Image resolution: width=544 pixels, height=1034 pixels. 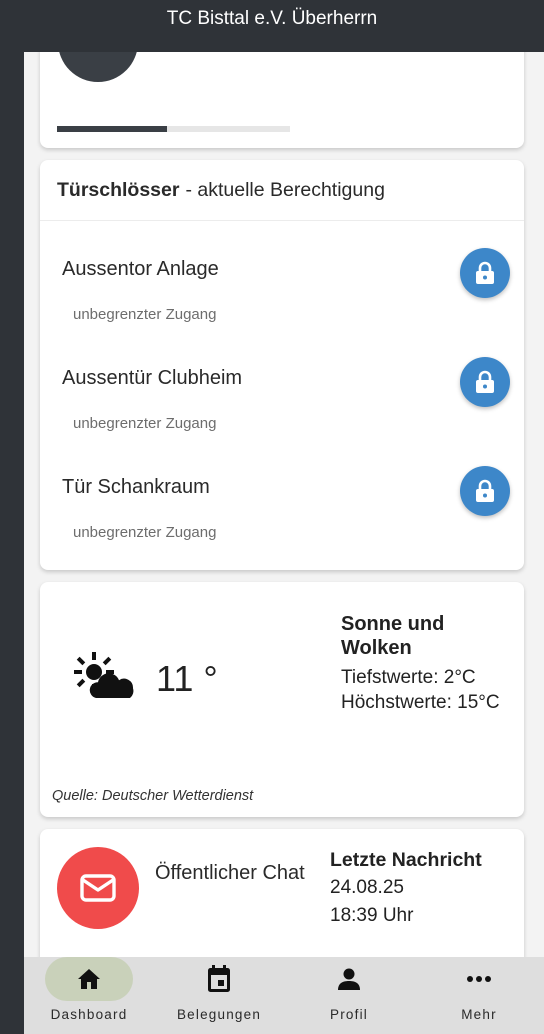 I want to click on home-icon, so click(x=89, y=979).